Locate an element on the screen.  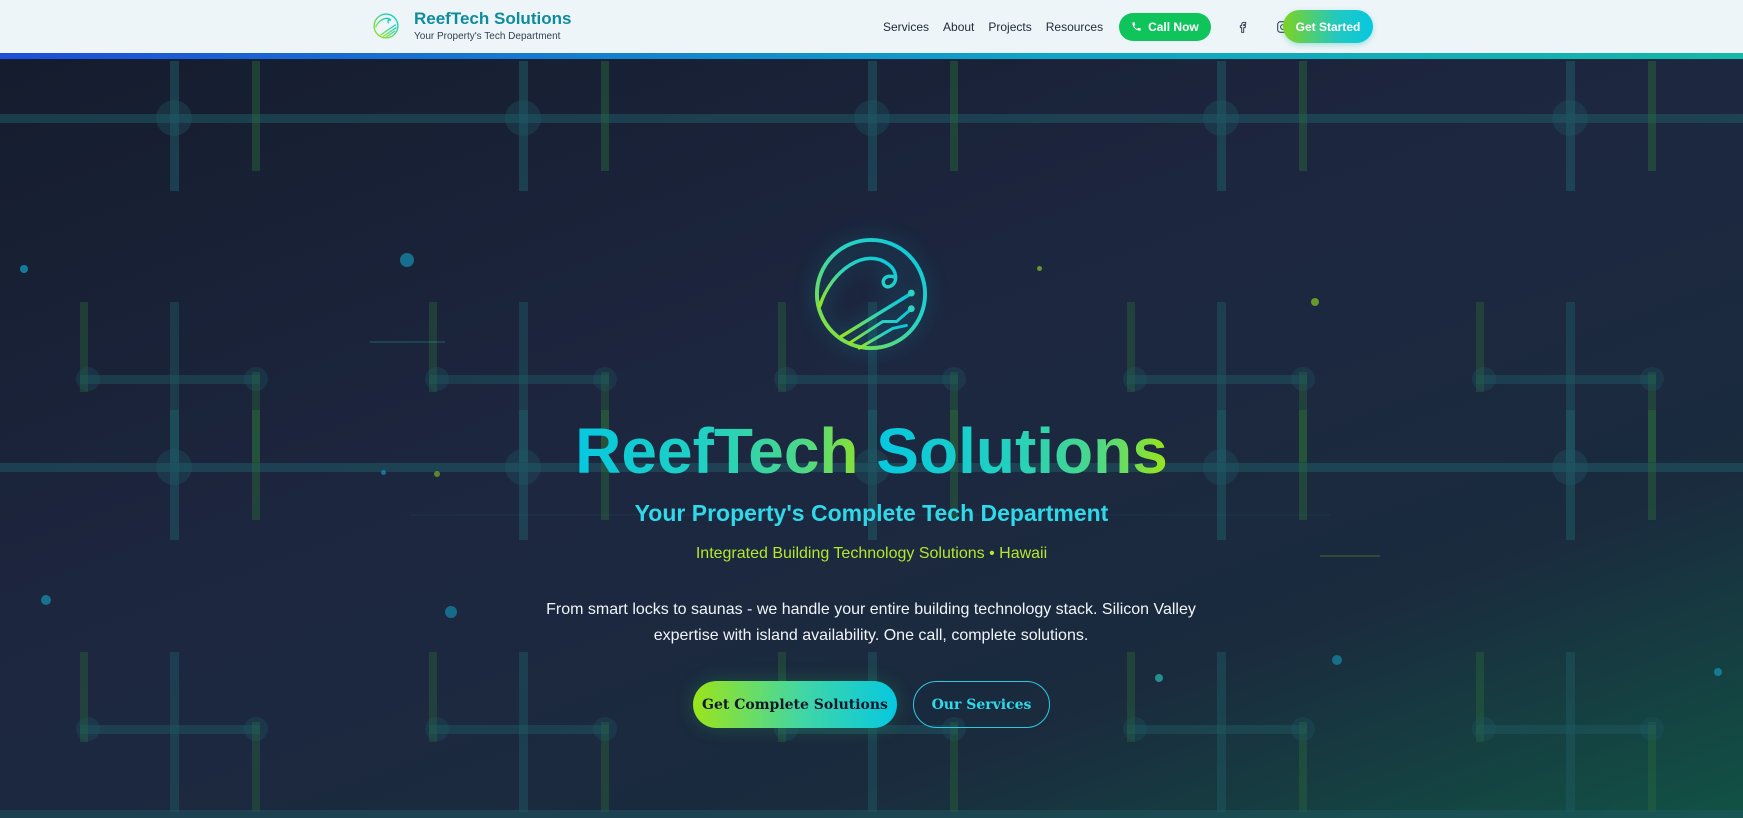
call-now-button: Call Now is located at coordinates (1165, 26).